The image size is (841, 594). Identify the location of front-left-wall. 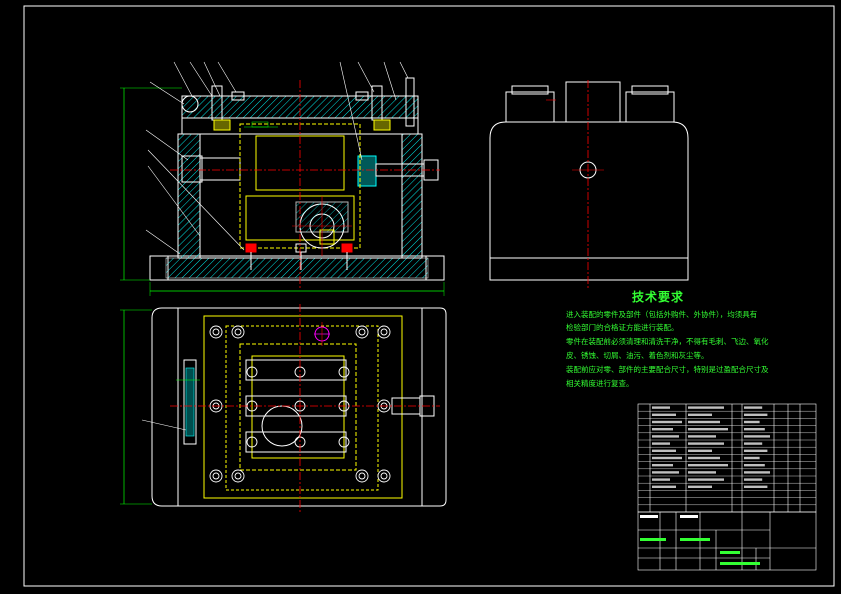
(189, 196).